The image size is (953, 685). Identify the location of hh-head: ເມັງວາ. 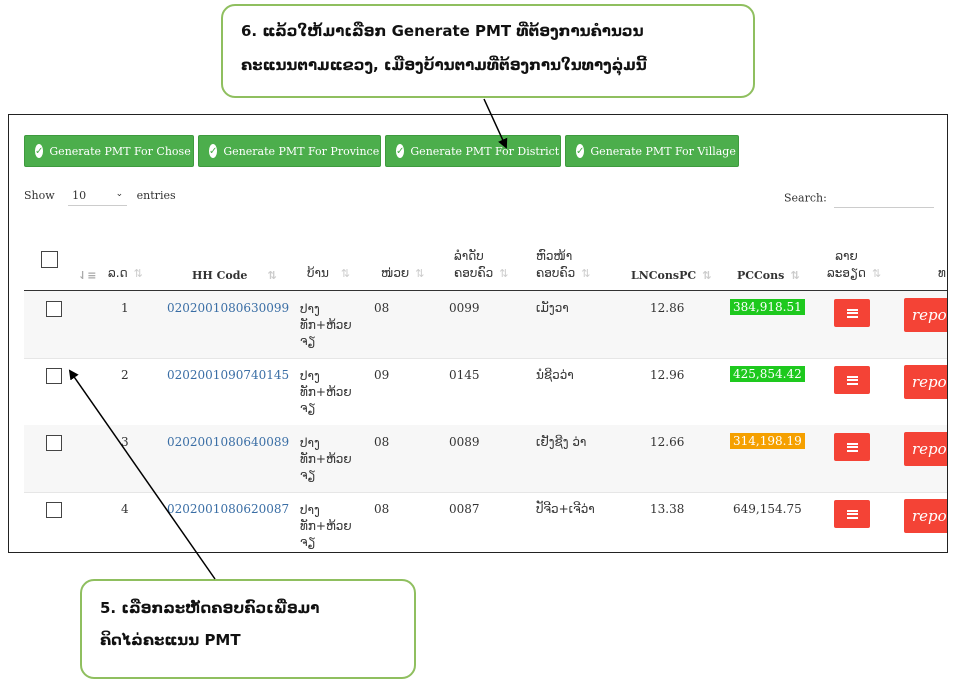
(552, 308).